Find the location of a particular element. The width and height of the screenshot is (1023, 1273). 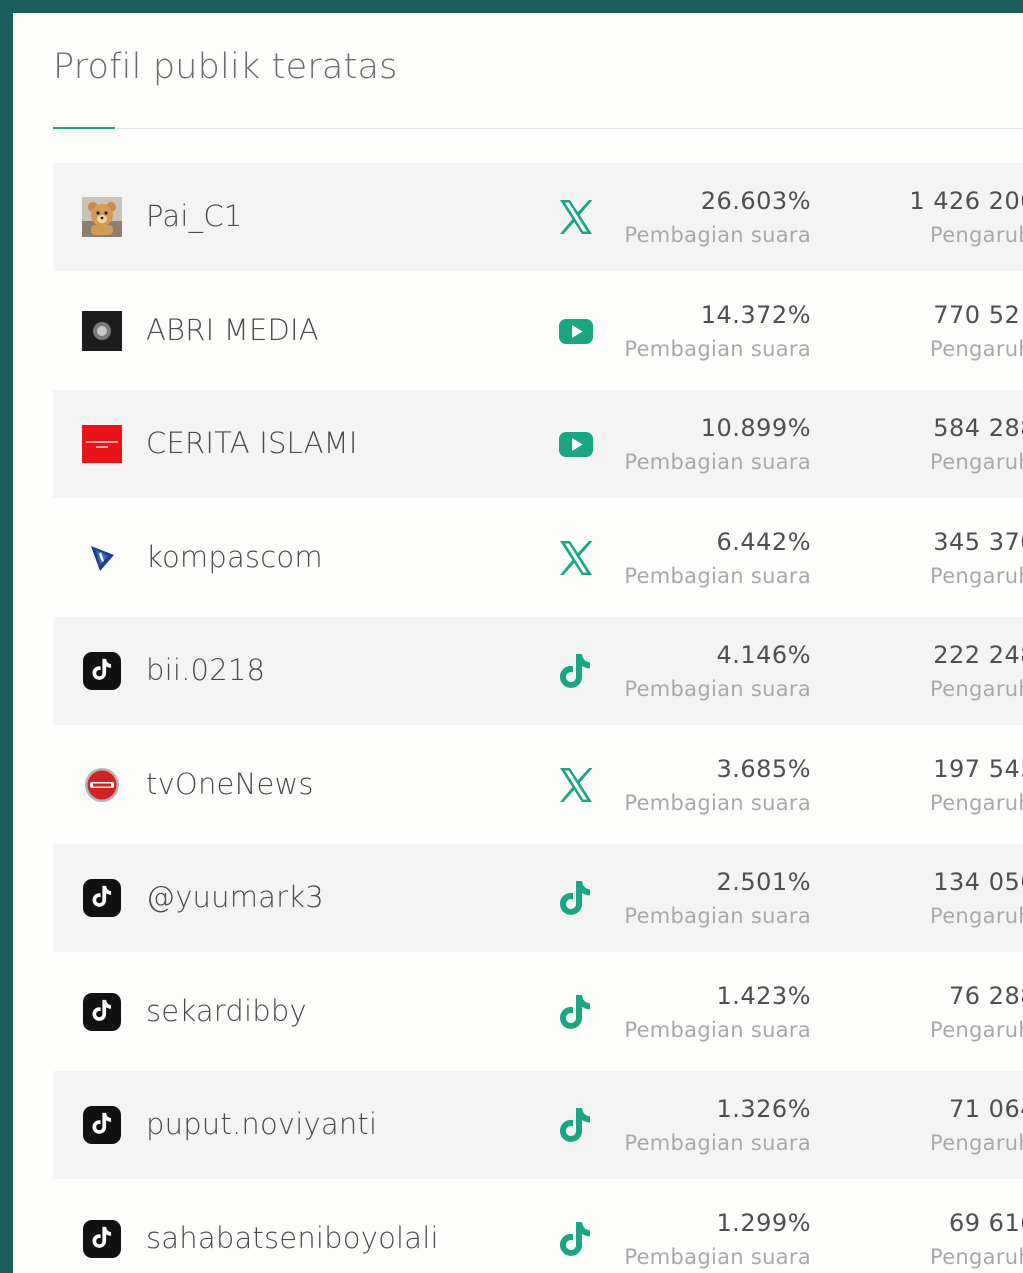

panel-title: Profil publik teratas is located at coordinates (225, 67).